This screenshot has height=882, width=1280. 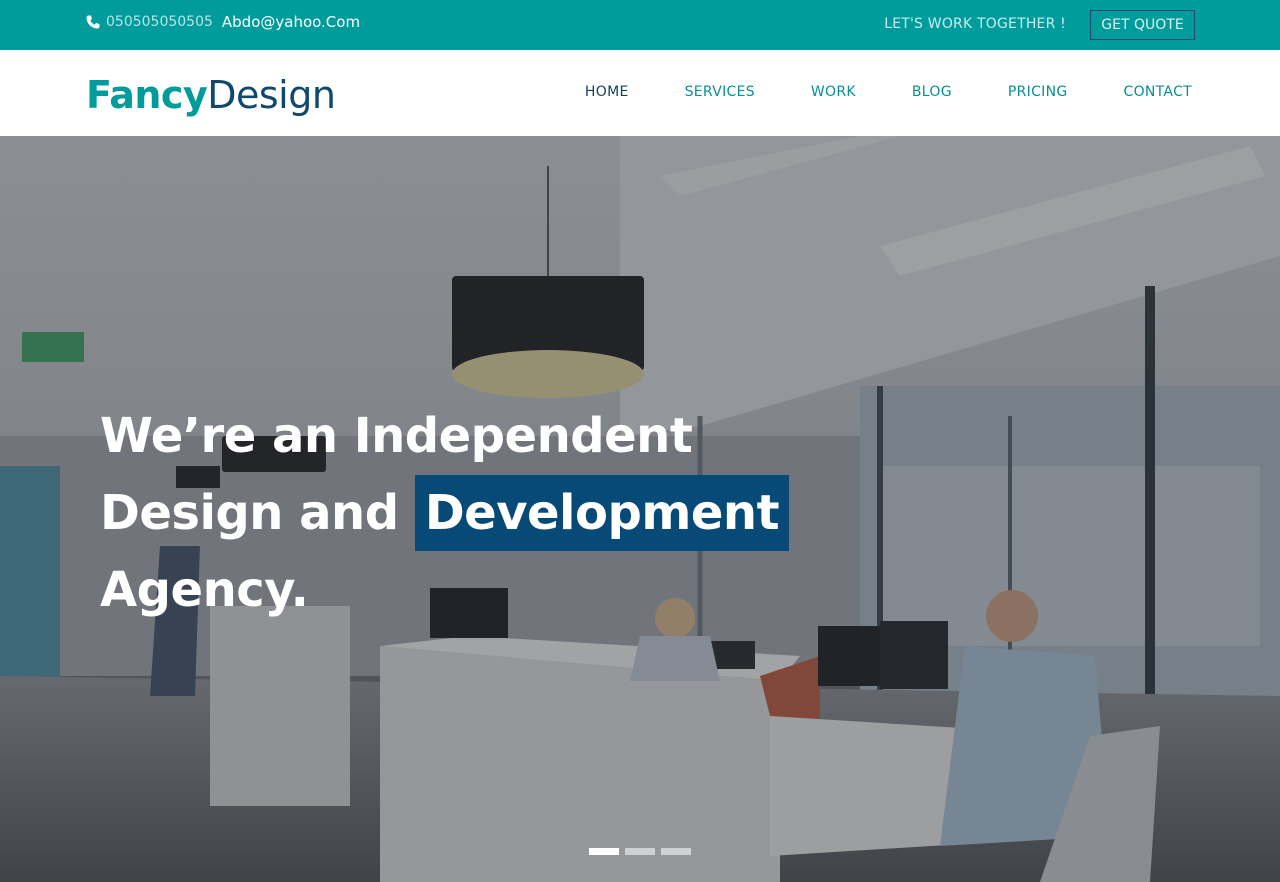 I want to click on nav-menu: HOME SERVICES WORK BLOG PRICING CONTACT, so click(x=860, y=92).